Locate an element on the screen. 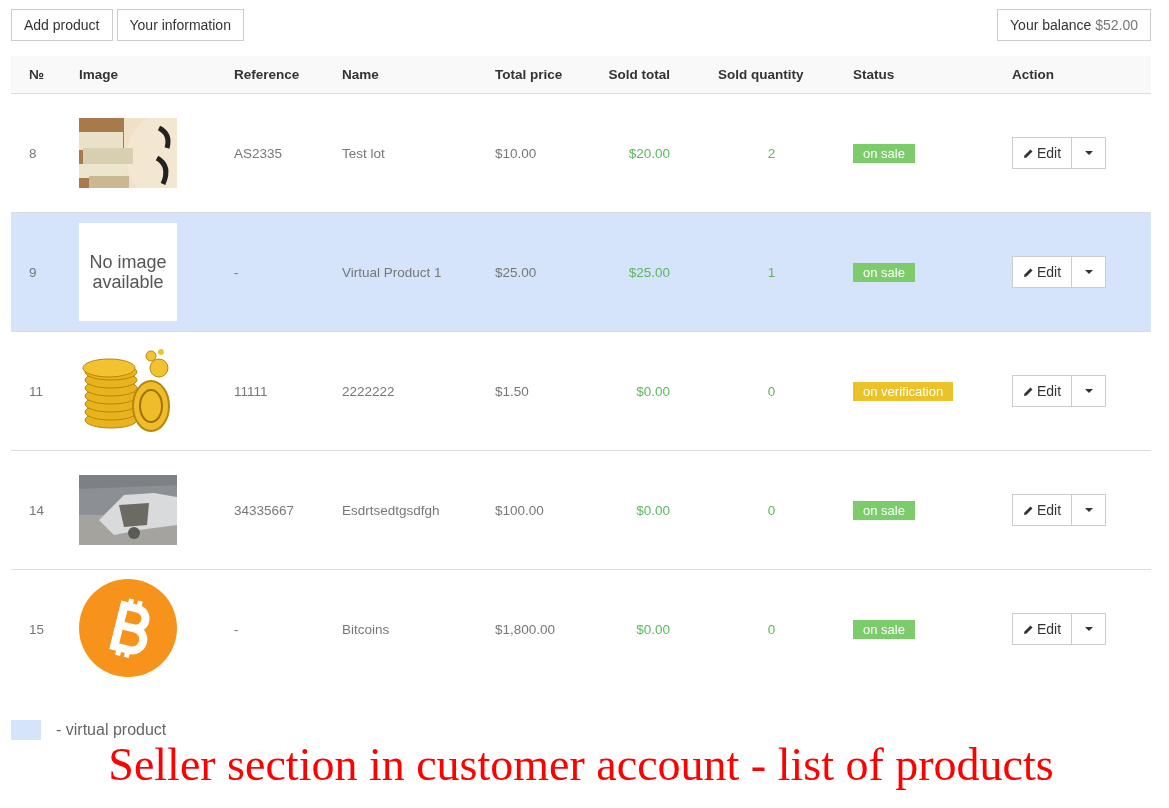 The height and width of the screenshot is (808, 1169). caption: Seller section in customer account - list of products is located at coordinates (581, 764).